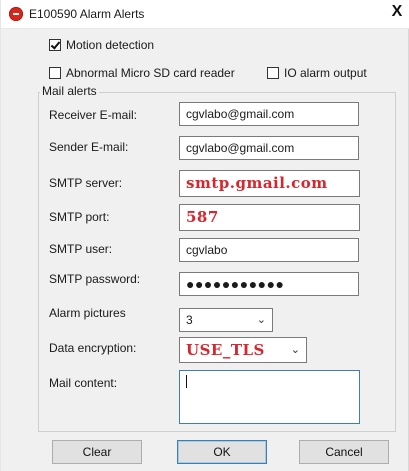 Image resolution: width=409 pixels, height=471 pixels. What do you see at coordinates (186, 381) in the screenshot?
I see `text-caret` at bounding box center [186, 381].